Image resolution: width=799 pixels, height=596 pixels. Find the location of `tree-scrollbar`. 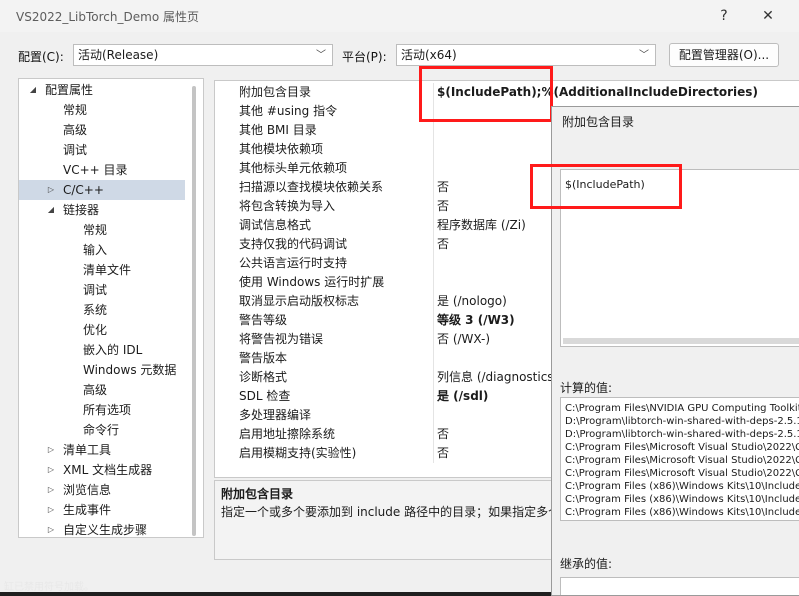

tree-scrollbar is located at coordinates (194, 311).